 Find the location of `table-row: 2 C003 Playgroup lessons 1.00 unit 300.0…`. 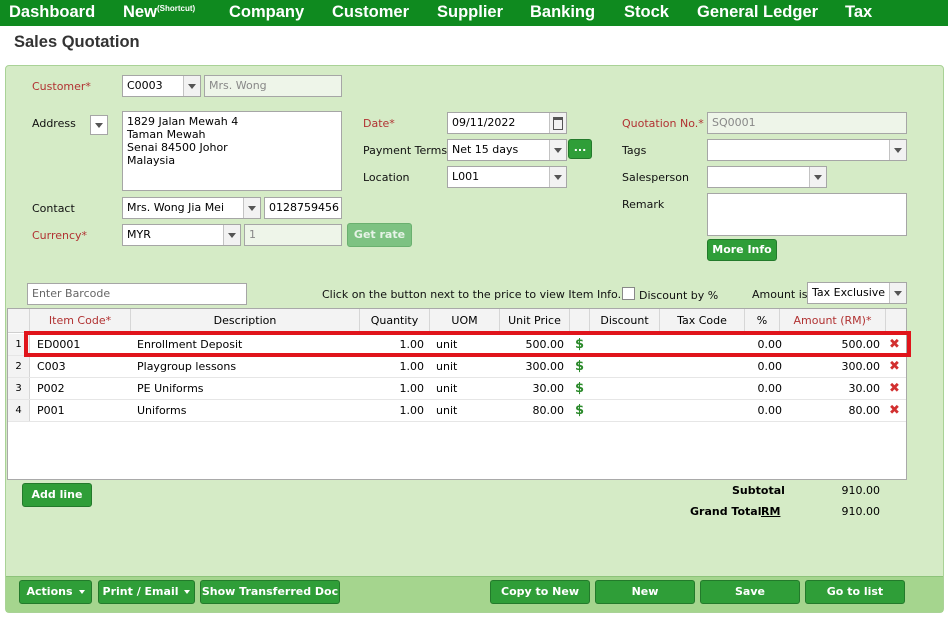

table-row: 2 C003 Playgroup lessons 1.00 unit 300.0… is located at coordinates (457, 367).